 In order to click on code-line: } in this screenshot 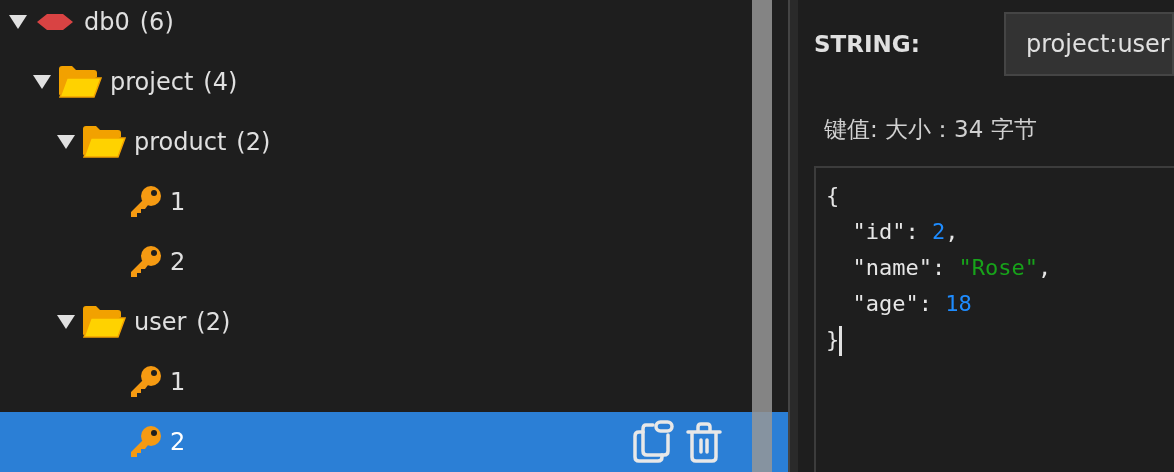, I will do `click(995, 340)`.